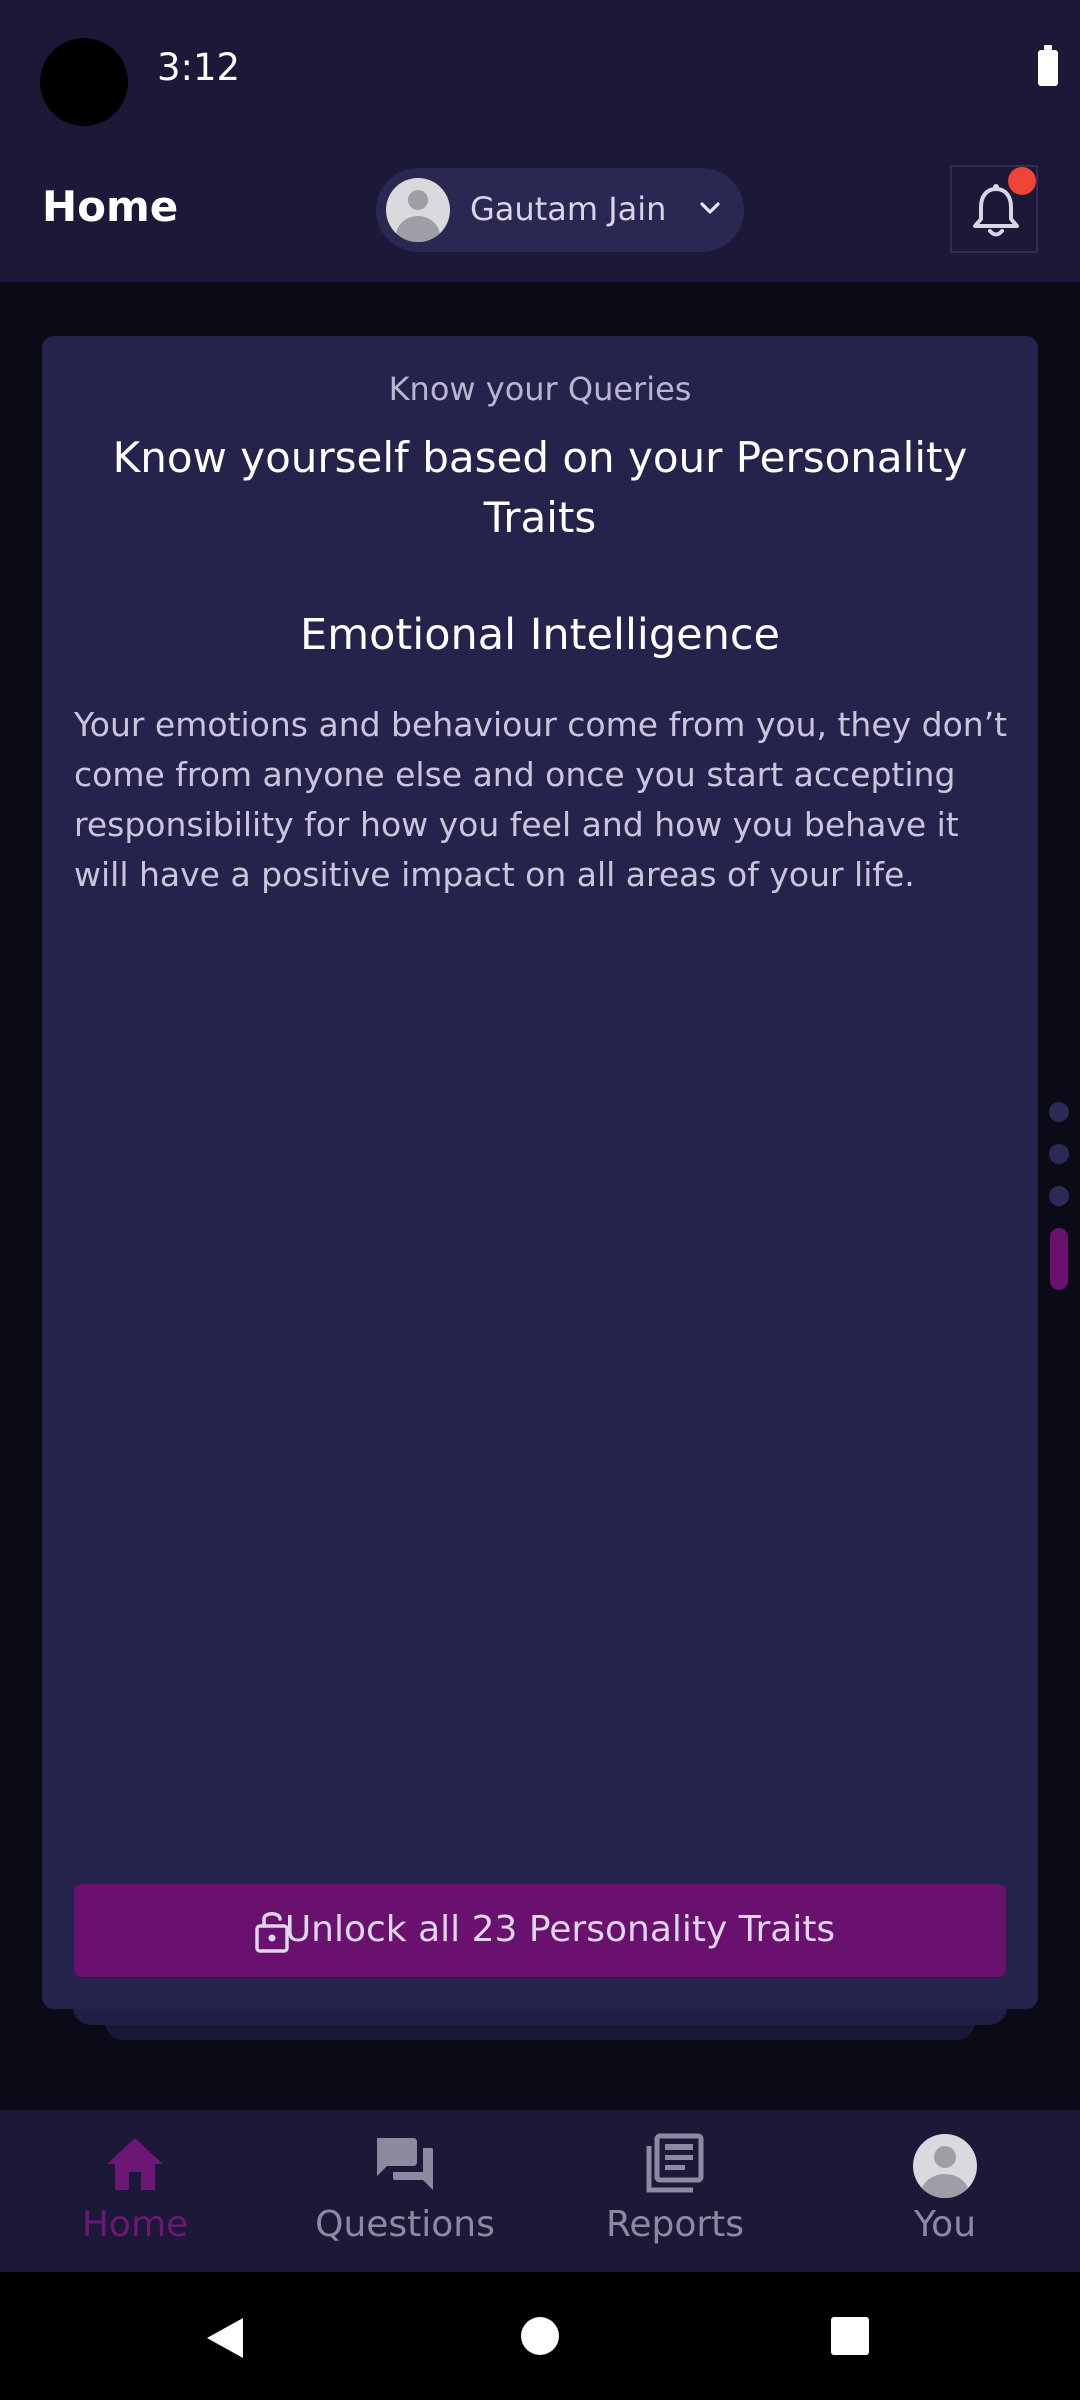 This screenshot has height=2400, width=1080. Describe the element at coordinates (540, 70) in the screenshot. I see `status-bar: 3:12` at that location.